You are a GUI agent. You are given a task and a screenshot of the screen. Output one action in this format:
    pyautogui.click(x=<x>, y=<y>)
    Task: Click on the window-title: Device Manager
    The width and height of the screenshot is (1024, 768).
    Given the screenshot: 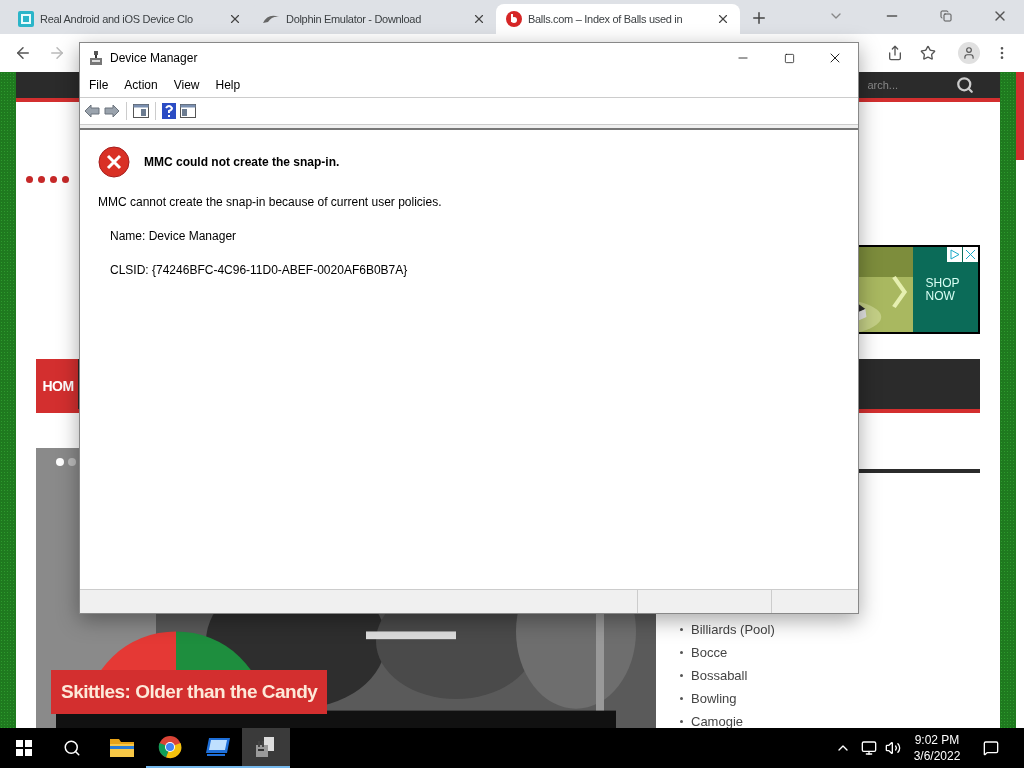 What is the action you would take?
    pyautogui.click(x=154, y=58)
    